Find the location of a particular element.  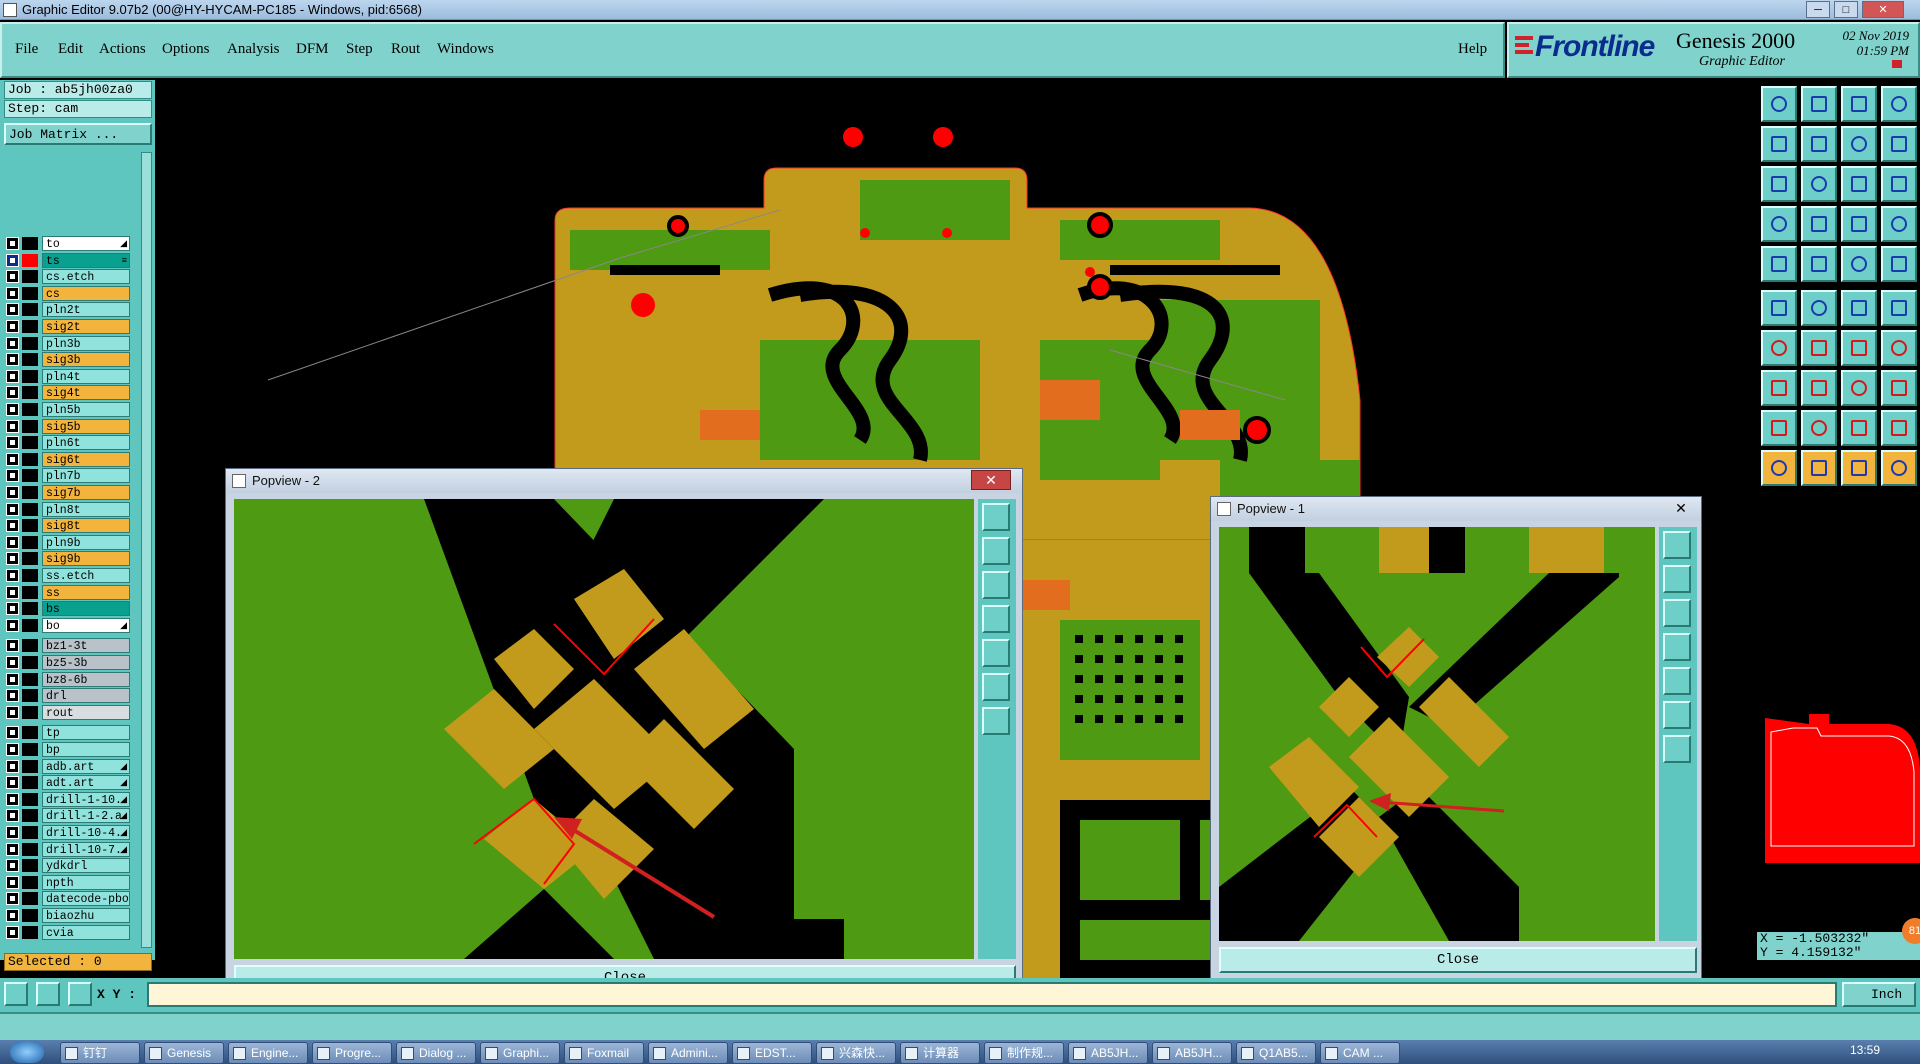

minus-tool-button is located at coordinates (1819, 388).